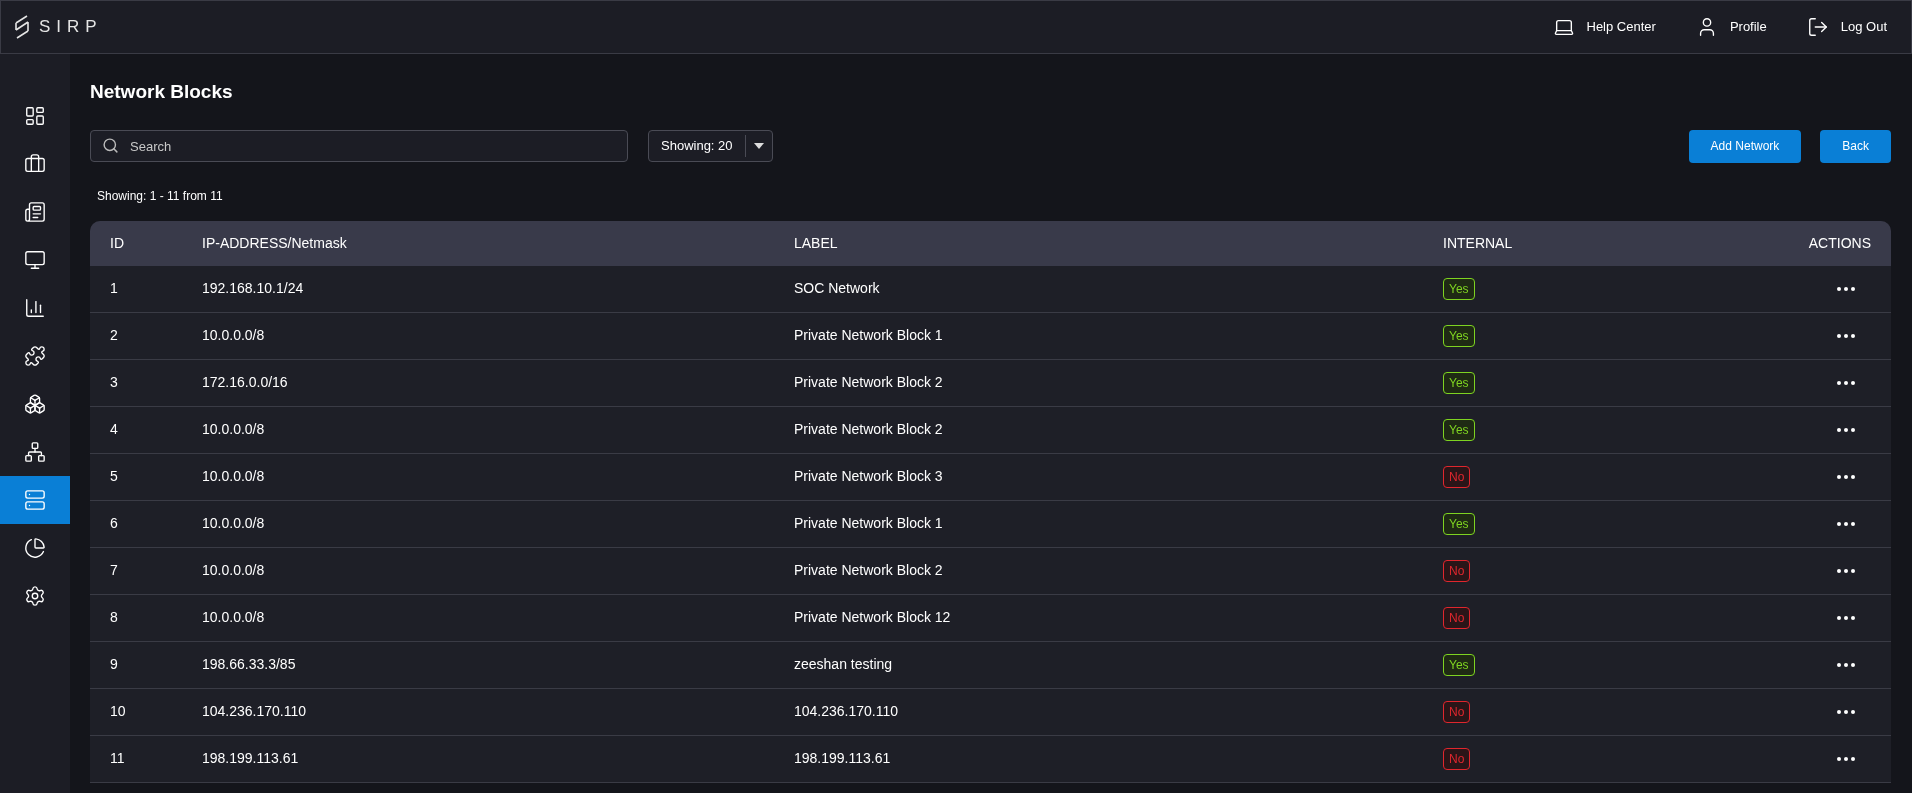 The width and height of the screenshot is (1912, 793). Describe the element at coordinates (162, 92) in the screenshot. I see `page-title: Network Blocks` at that location.